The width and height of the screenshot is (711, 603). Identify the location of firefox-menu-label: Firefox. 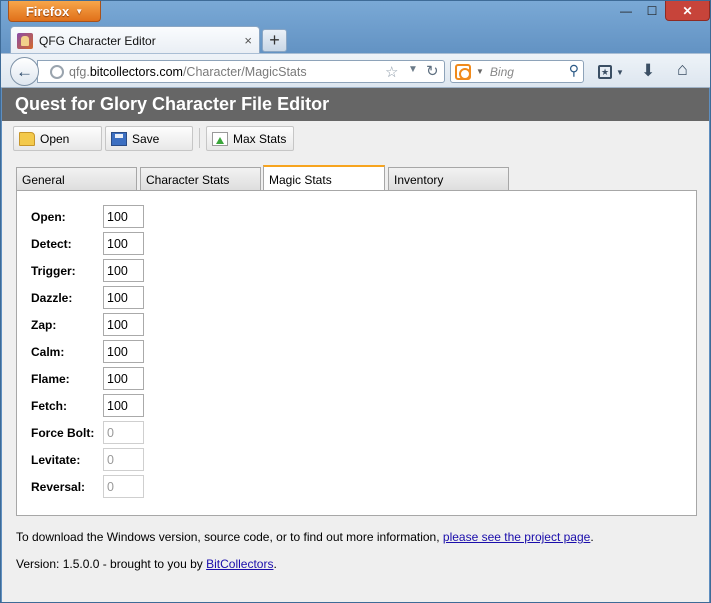
(47, 11).